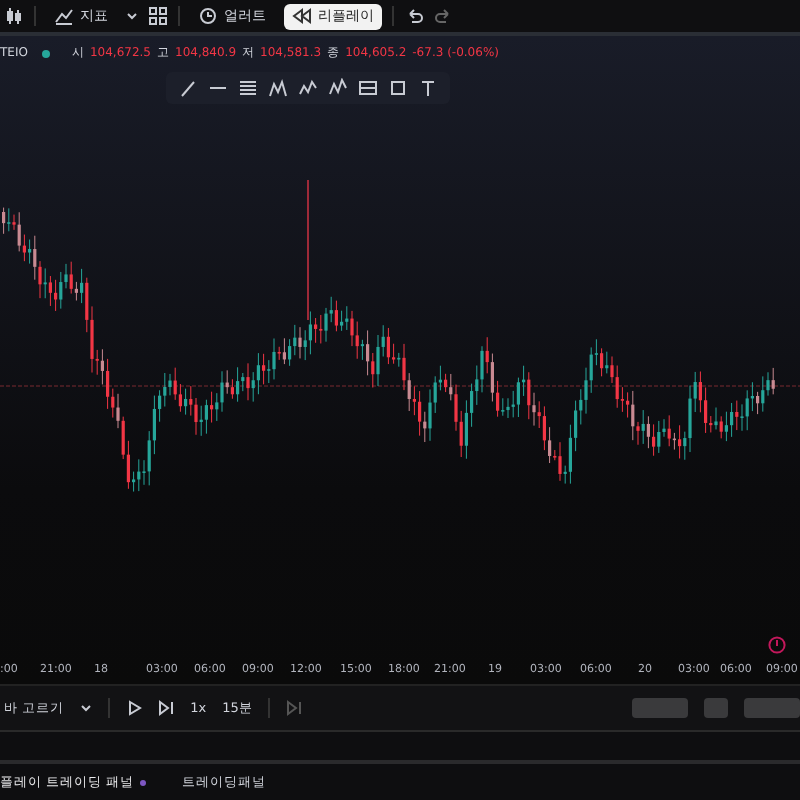 This screenshot has width=800, height=800. Describe the element at coordinates (278, 88) in the screenshot. I see `pattern-icon` at that location.